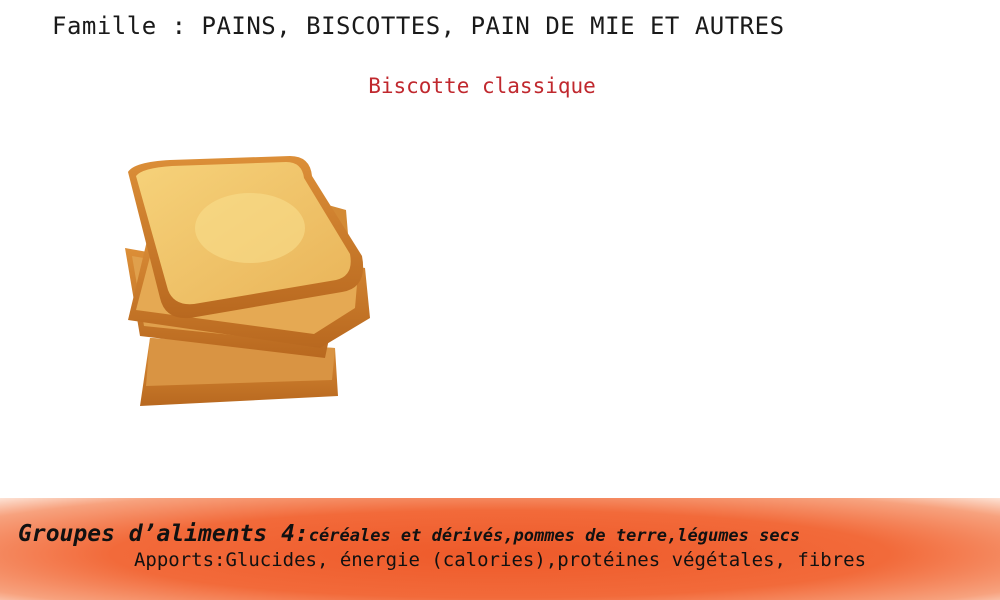 This screenshot has height=600, width=1000. What do you see at coordinates (246, 237) in the screenshot?
I see `biscotte-slice-top` at bounding box center [246, 237].